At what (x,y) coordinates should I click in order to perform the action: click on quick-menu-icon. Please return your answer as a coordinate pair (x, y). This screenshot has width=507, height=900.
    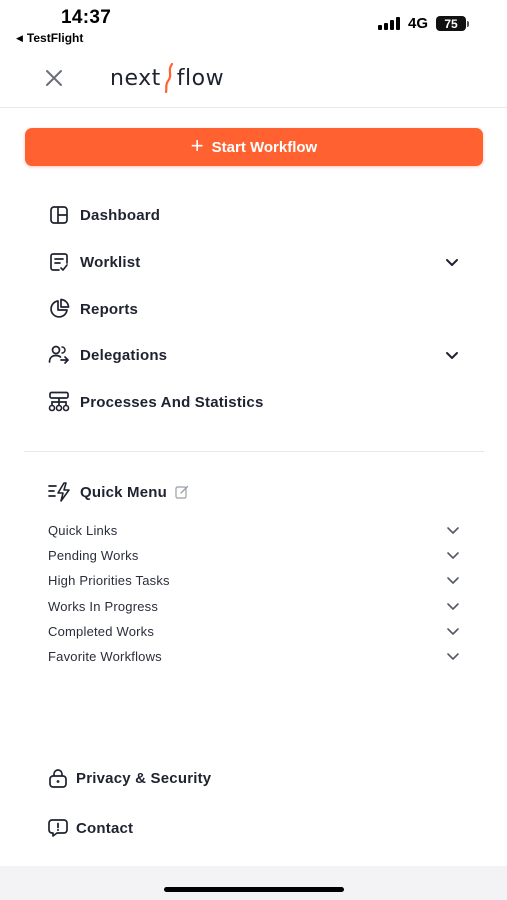
    Looking at the image, I should click on (59, 492).